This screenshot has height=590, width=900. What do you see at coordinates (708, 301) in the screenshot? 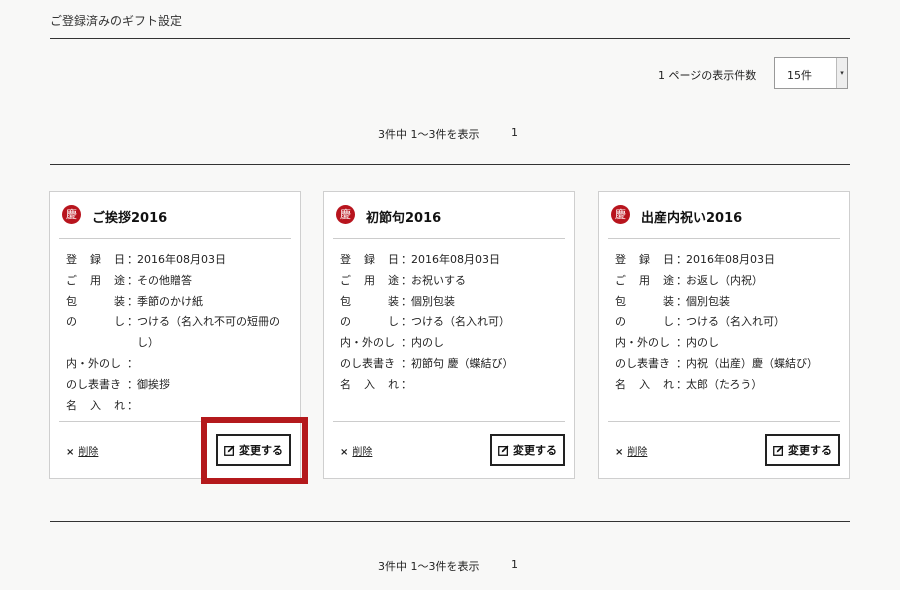
I see `field-value-wrapping: 個別包装` at bounding box center [708, 301].